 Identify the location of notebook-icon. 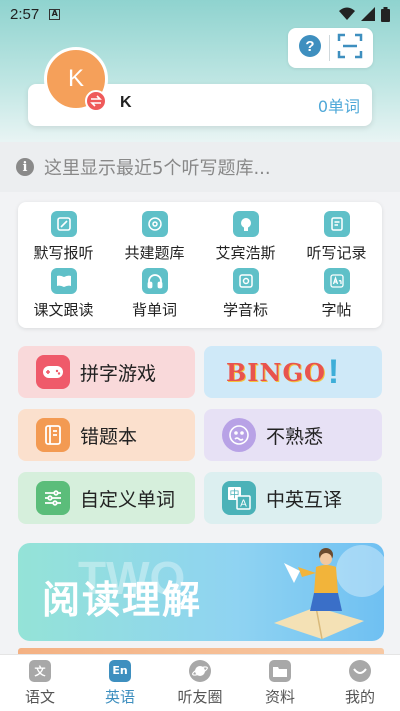
(53, 435).